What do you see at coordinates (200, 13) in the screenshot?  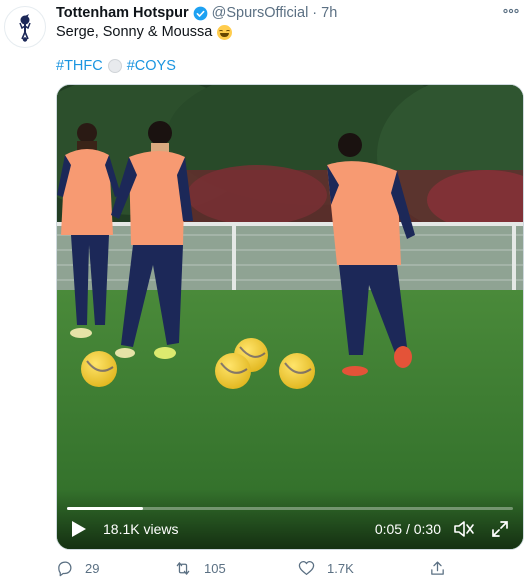 I see `verified-badge-icon` at bounding box center [200, 13].